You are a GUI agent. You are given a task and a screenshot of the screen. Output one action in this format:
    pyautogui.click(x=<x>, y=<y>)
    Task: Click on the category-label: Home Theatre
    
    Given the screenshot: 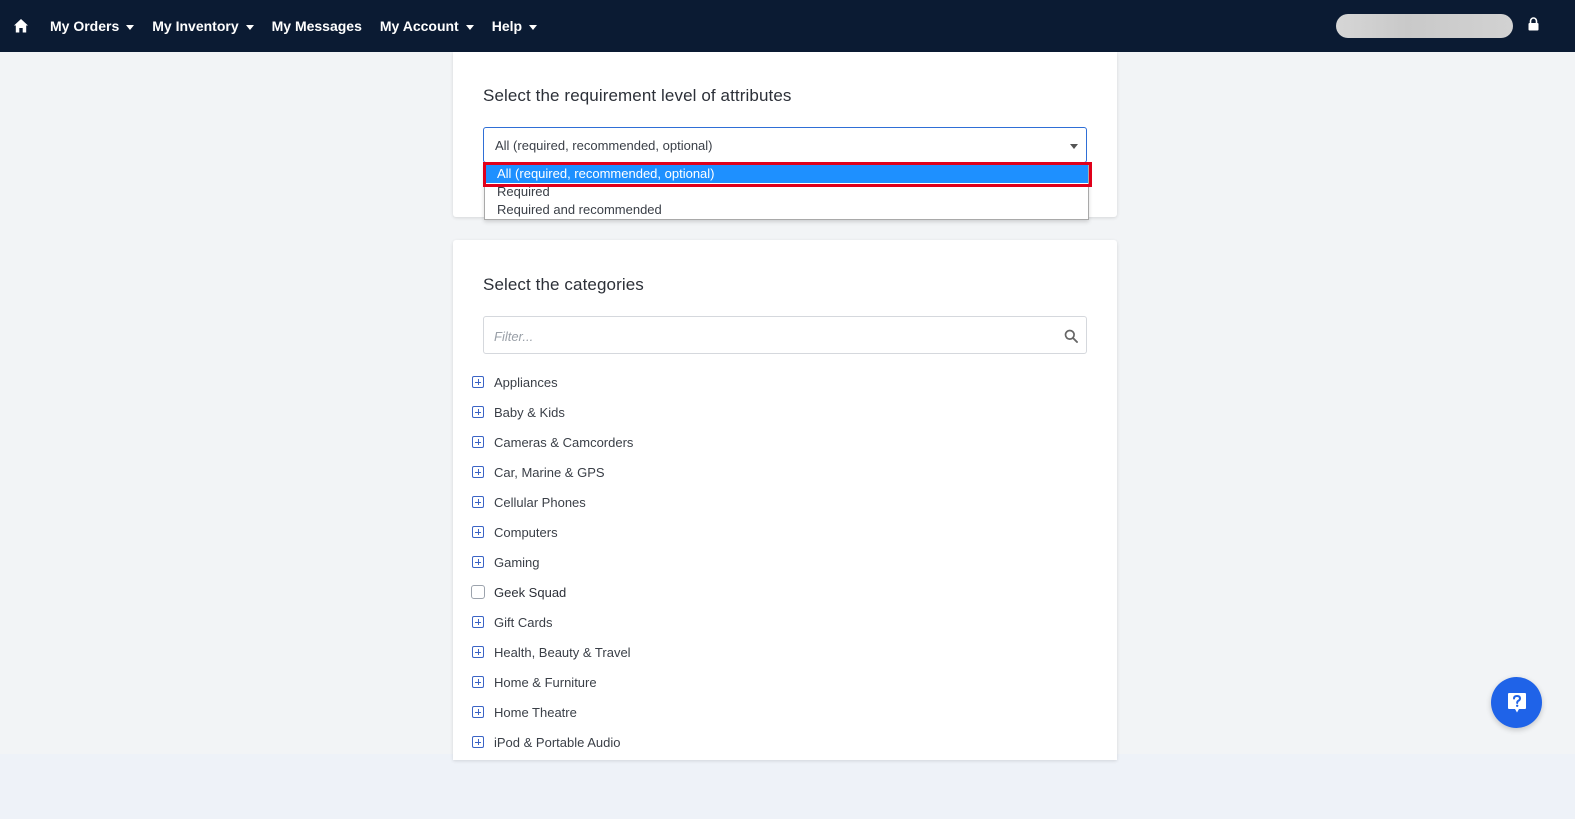 What is the action you would take?
    pyautogui.click(x=535, y=712)
    